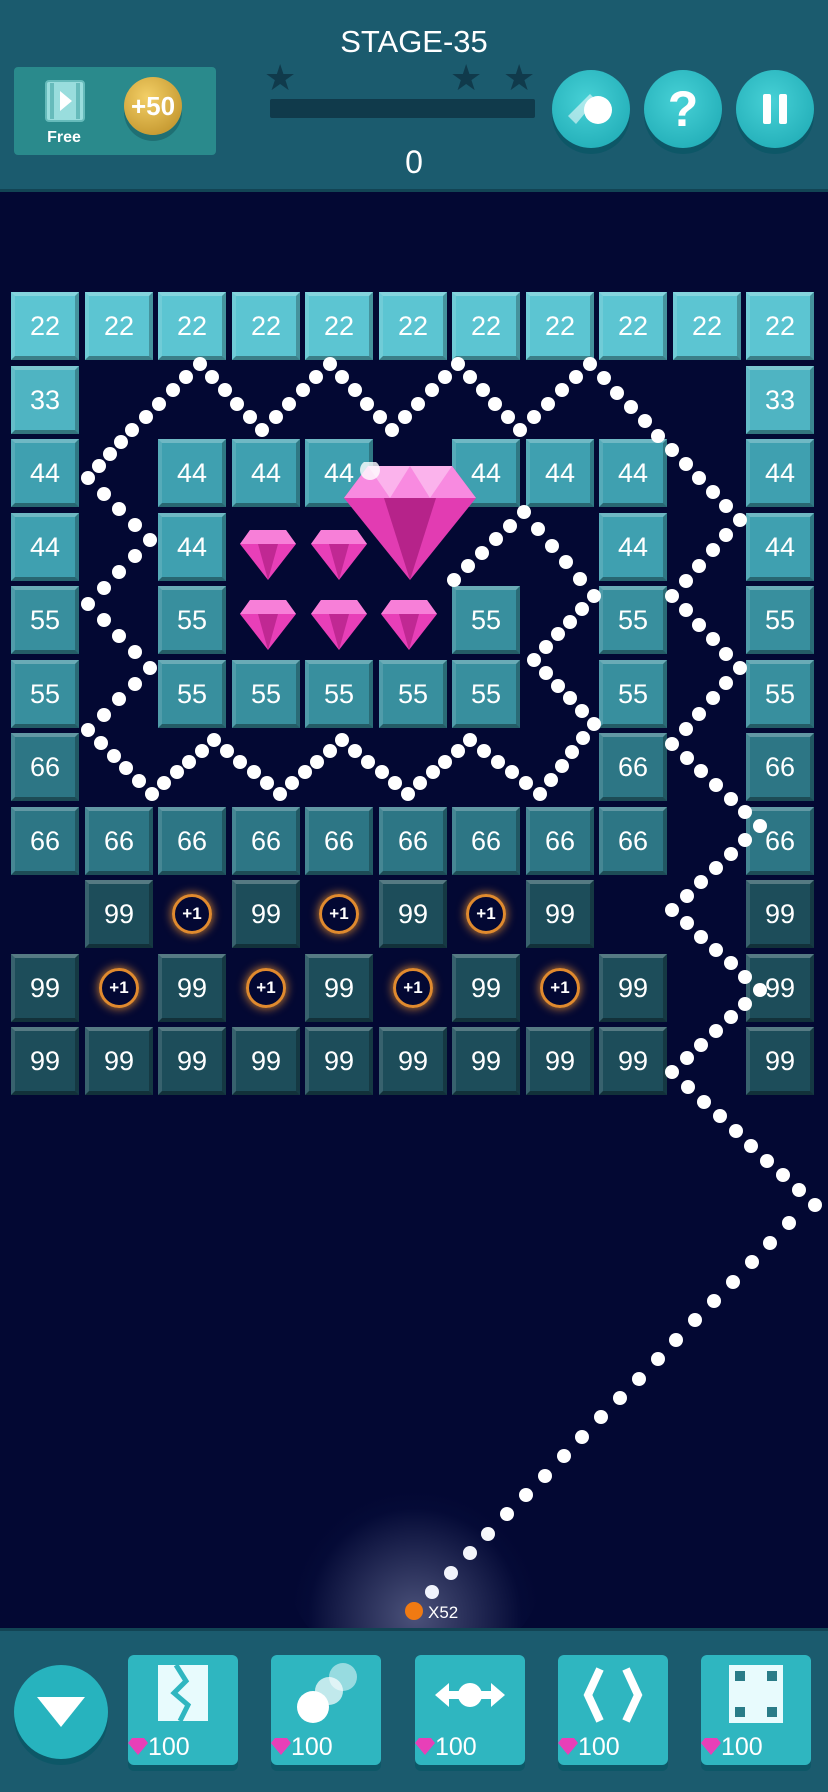  What do you see at coordinates (633, 547) in the screenshot?
I see `brick: 44` at bounding box center [633, 547].